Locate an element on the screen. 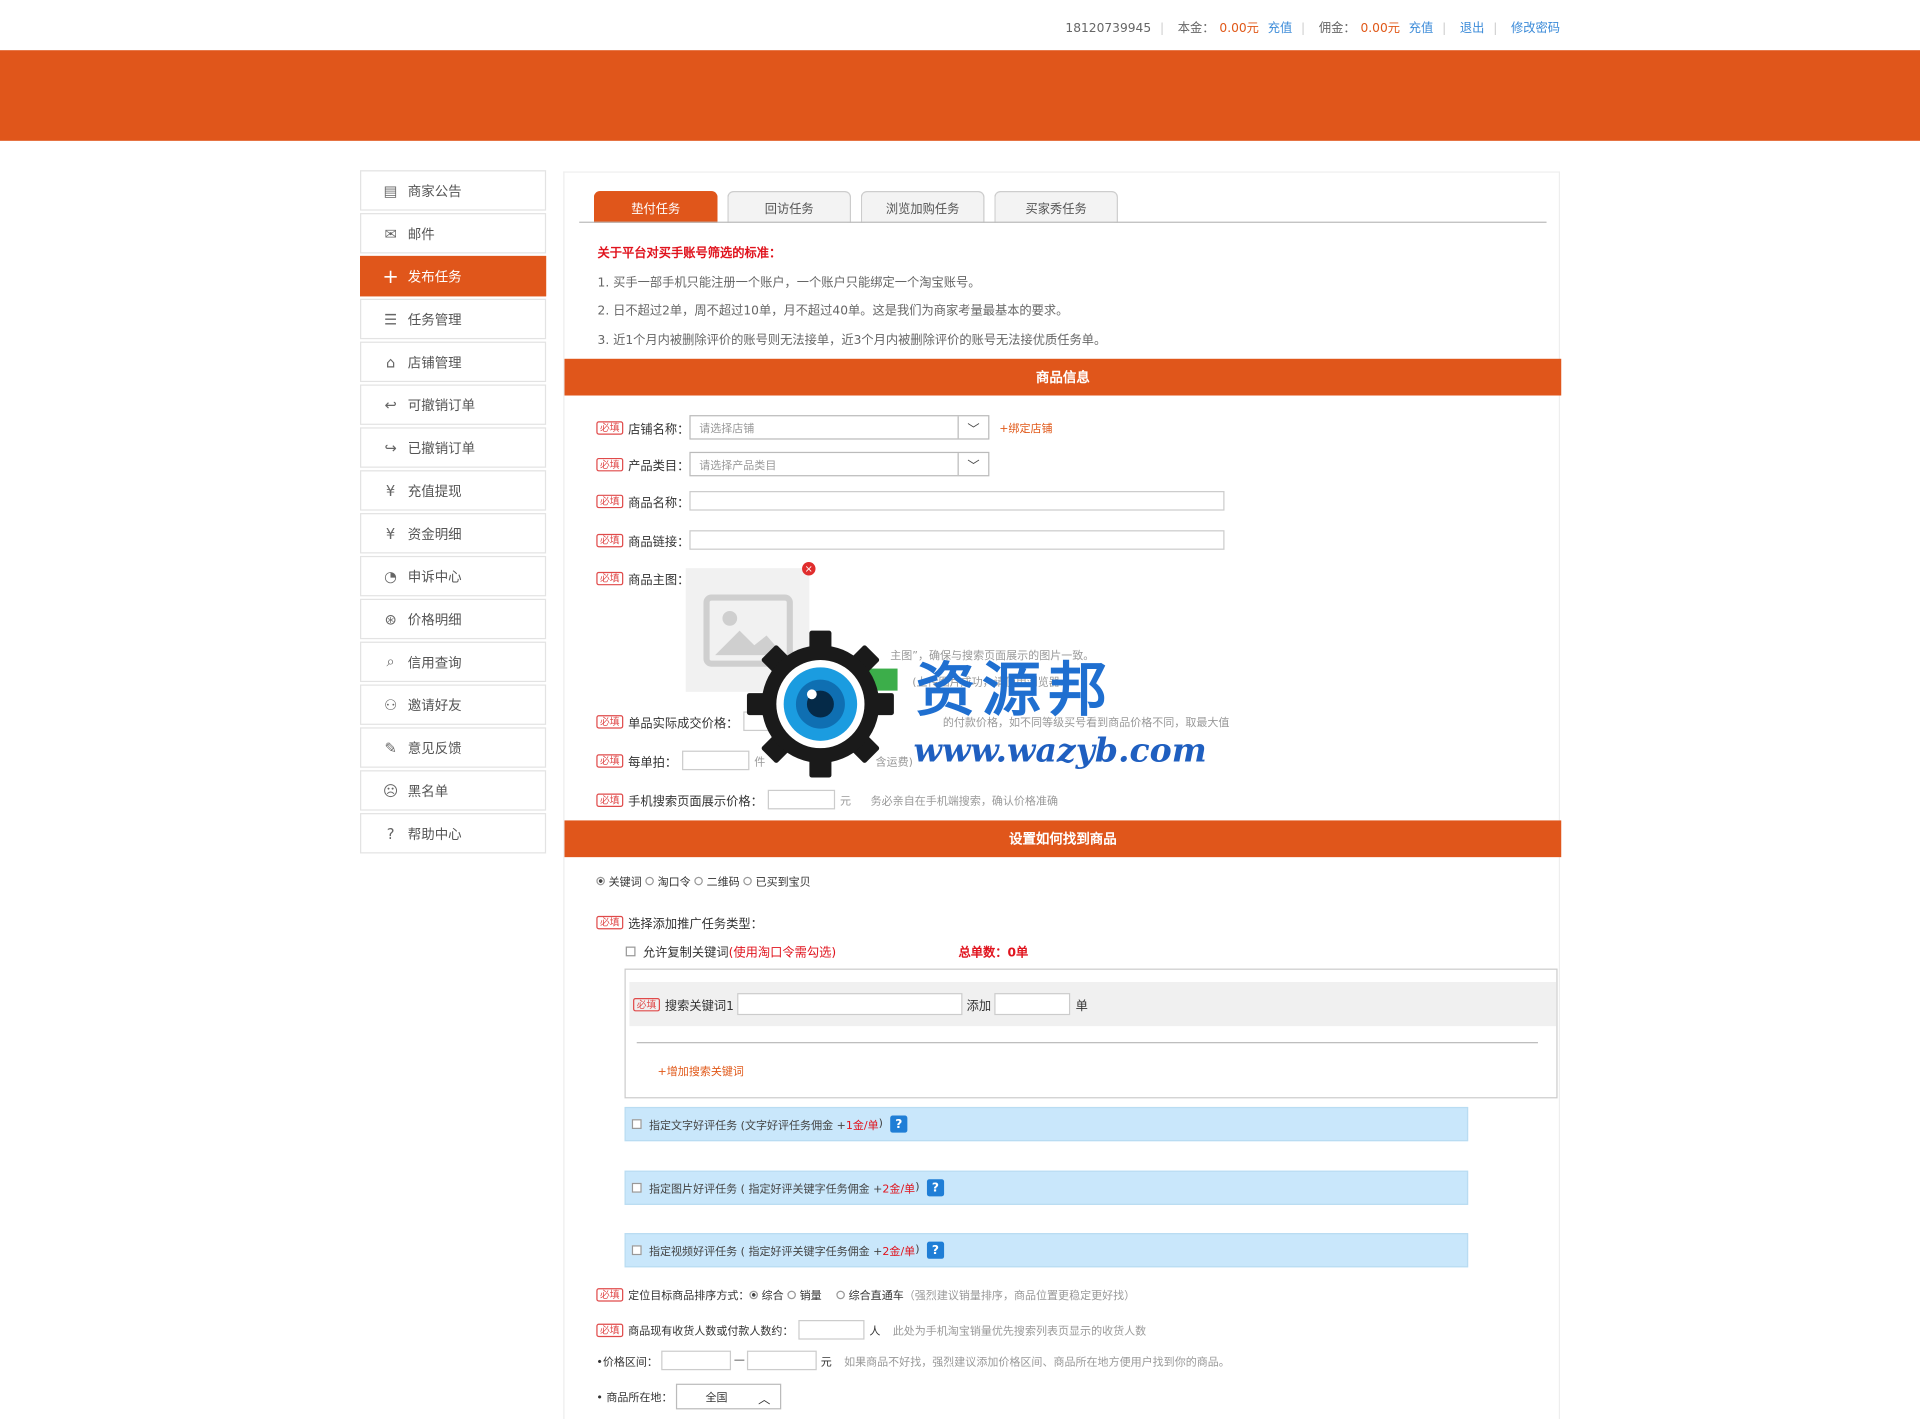  change-password-link: 修改密码 is located at coordinates (1535, 28).